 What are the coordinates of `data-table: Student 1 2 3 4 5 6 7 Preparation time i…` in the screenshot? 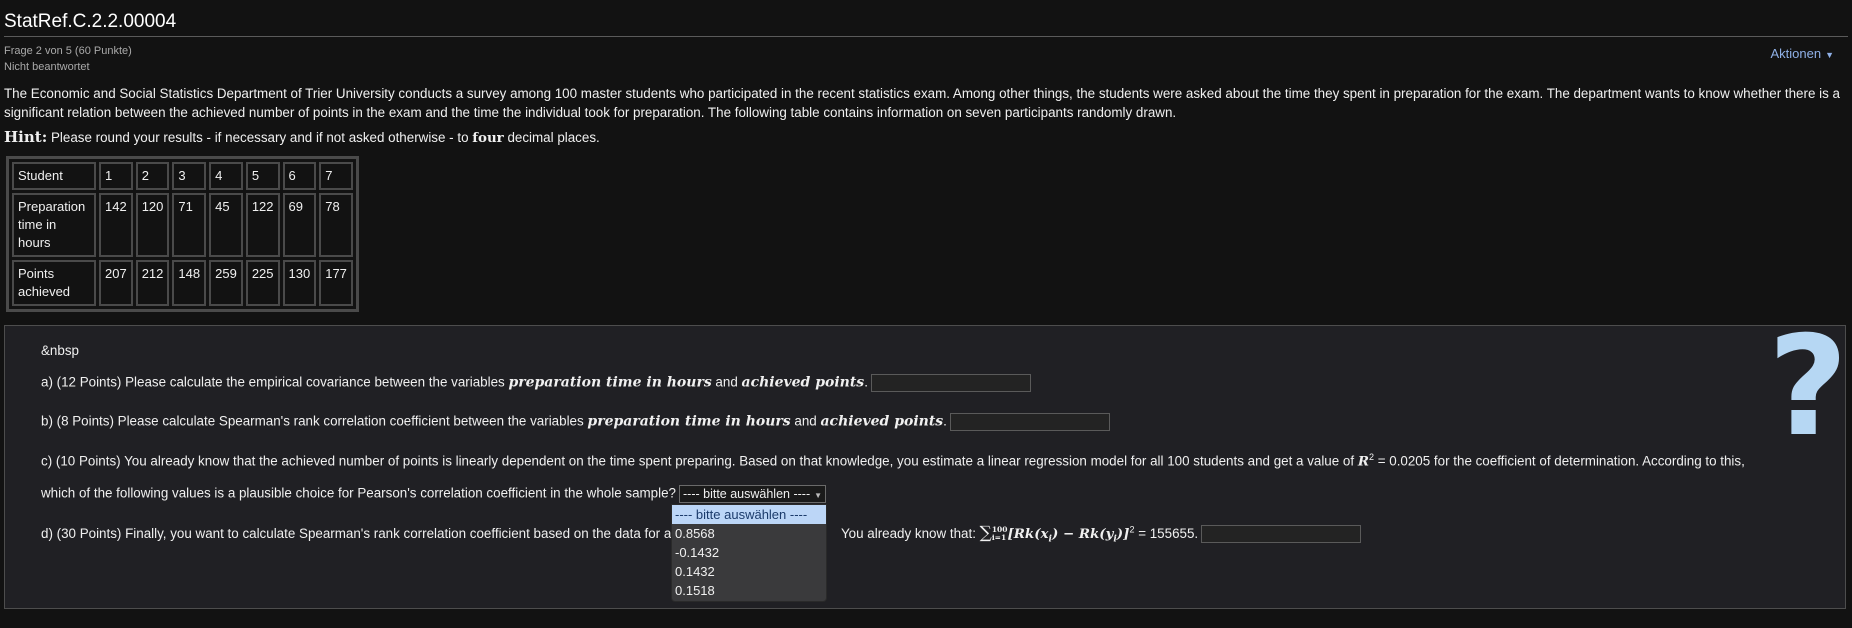 It's located at (182, 234).